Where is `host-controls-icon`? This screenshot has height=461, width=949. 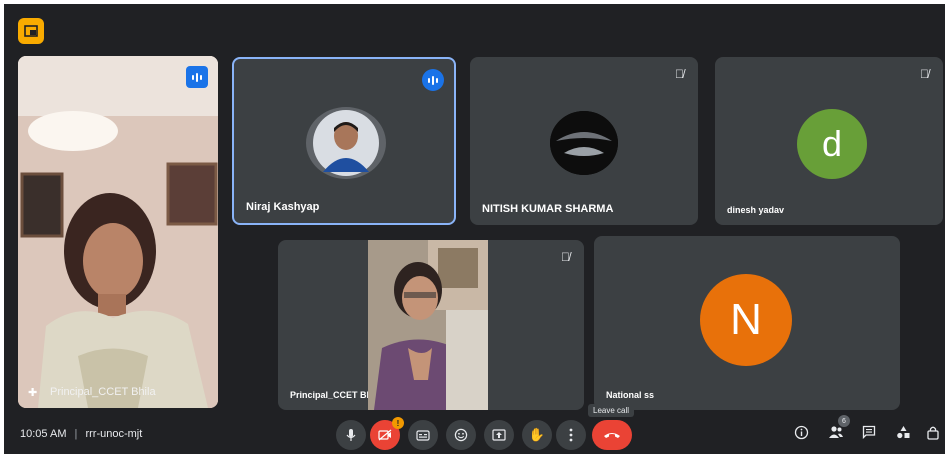 host-controls-icon is located at coordinates (933, 433).